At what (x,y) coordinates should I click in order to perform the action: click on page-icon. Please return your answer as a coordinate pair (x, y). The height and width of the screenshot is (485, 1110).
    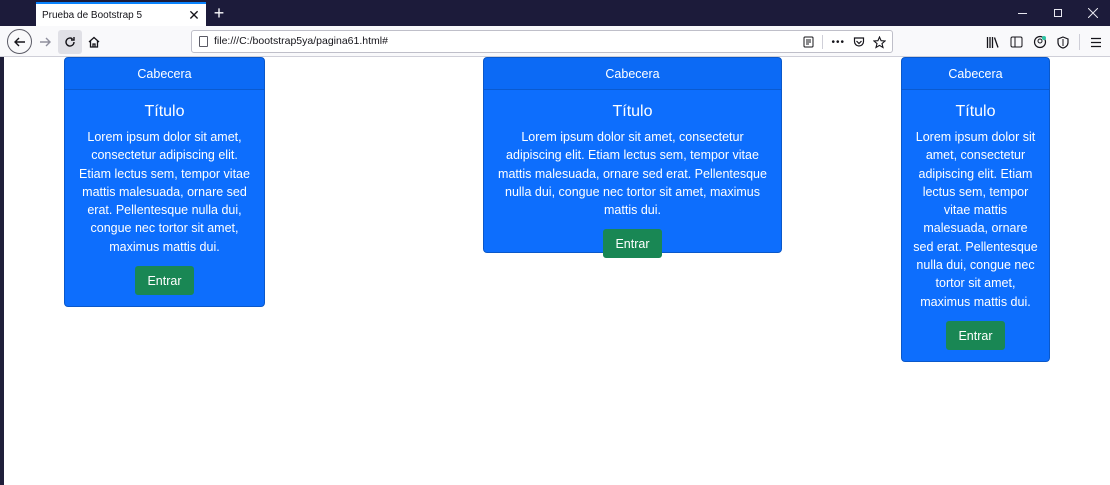
    Looking at the image, I should click on (203, 41).